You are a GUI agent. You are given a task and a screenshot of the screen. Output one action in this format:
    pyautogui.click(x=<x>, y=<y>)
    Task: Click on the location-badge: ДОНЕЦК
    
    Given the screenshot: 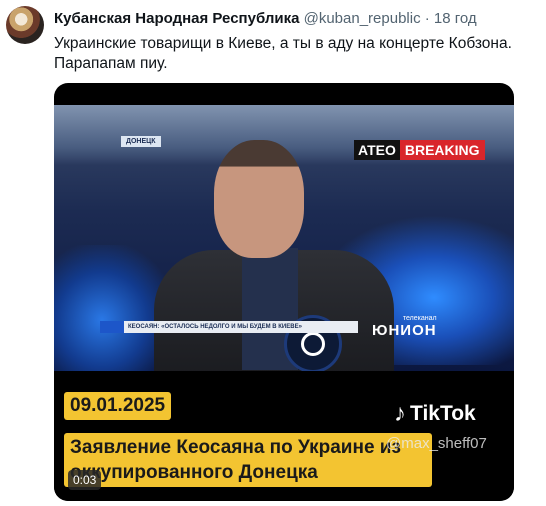 What is the action you would take?
    pyautogui.click(x=141, y=141)
    